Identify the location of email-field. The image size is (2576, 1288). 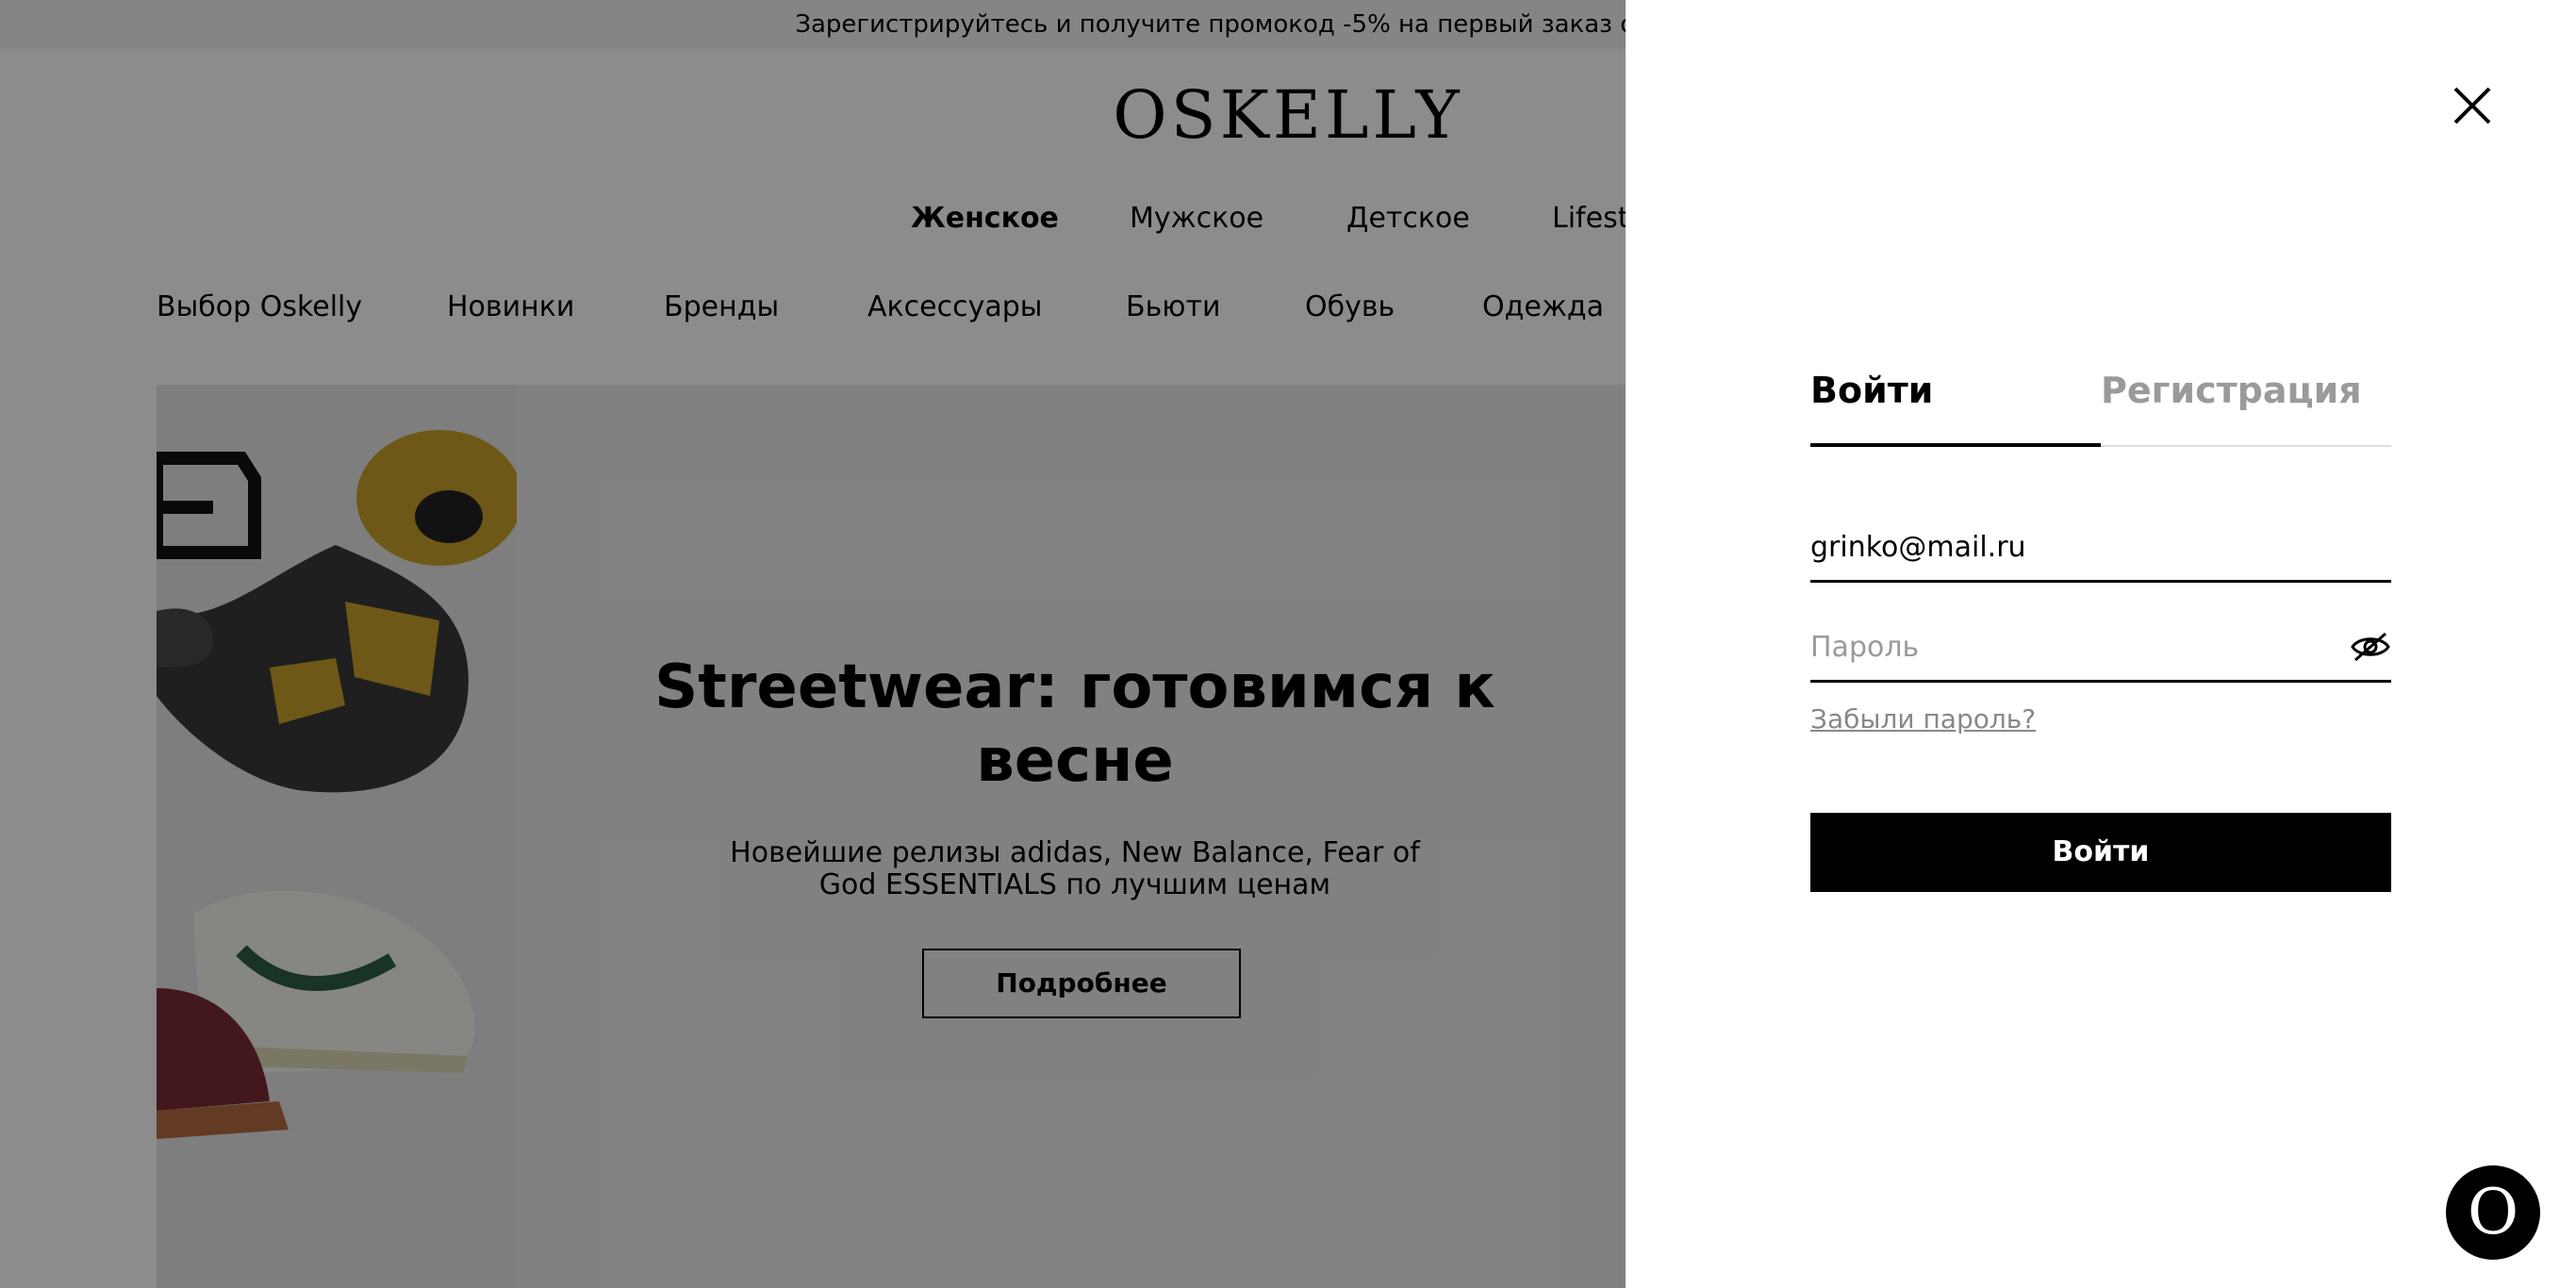
(2100, 550).